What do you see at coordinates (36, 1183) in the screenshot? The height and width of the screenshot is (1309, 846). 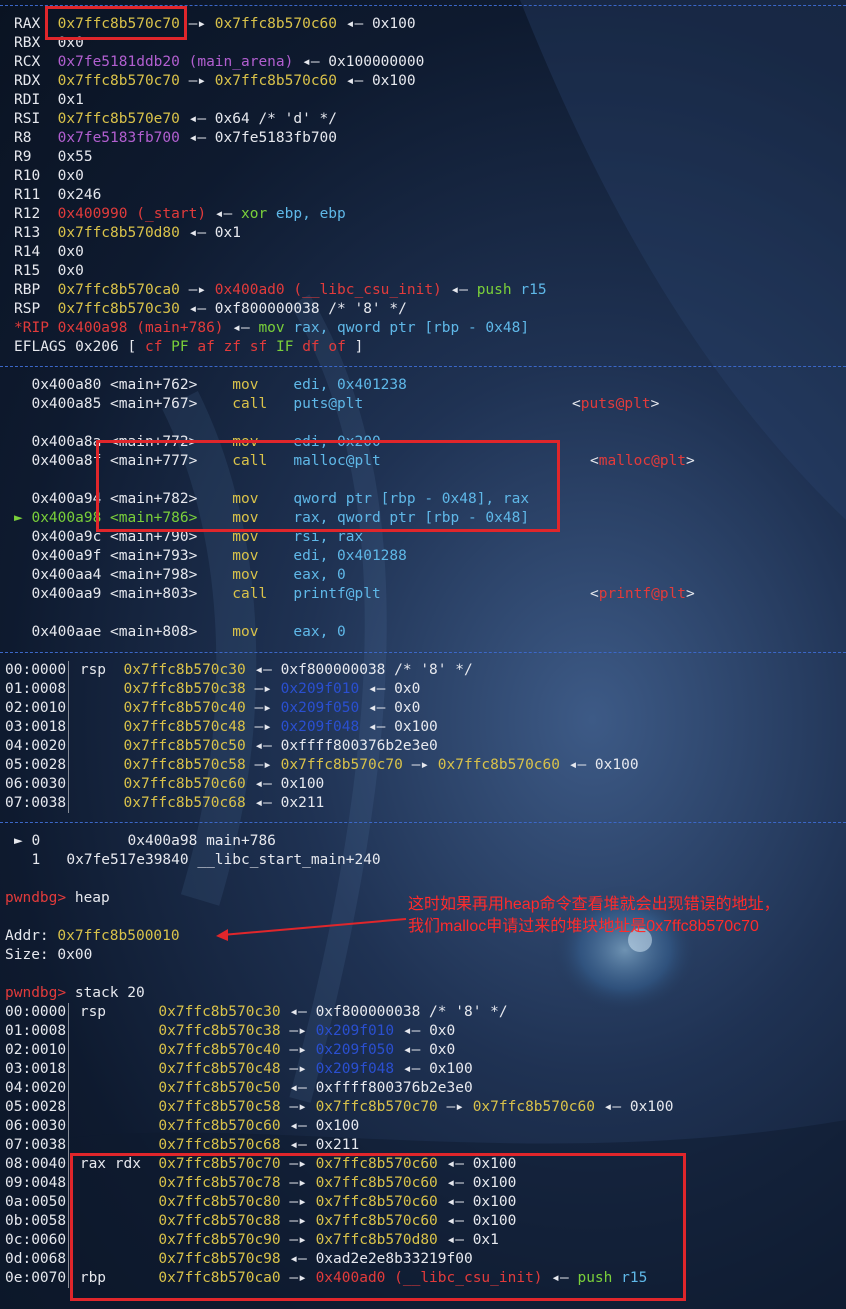 I see `stack-index: 09:0048` at bounding box center [36, 1183].